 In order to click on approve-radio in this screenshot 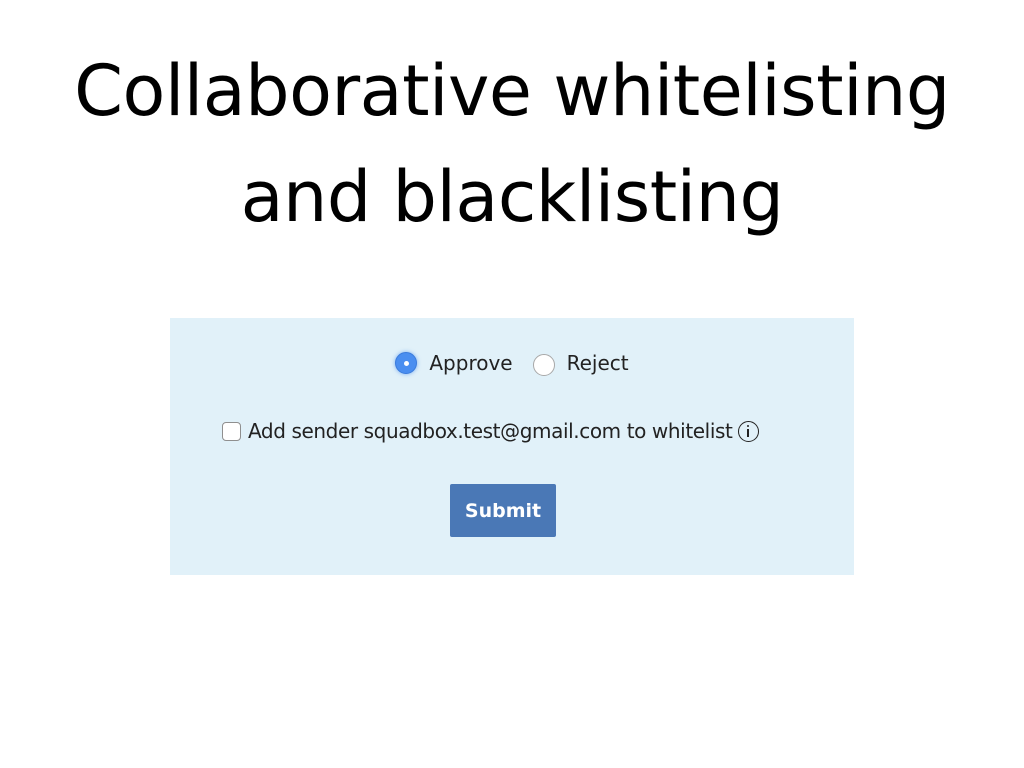, I will do `click(406, 363)`.